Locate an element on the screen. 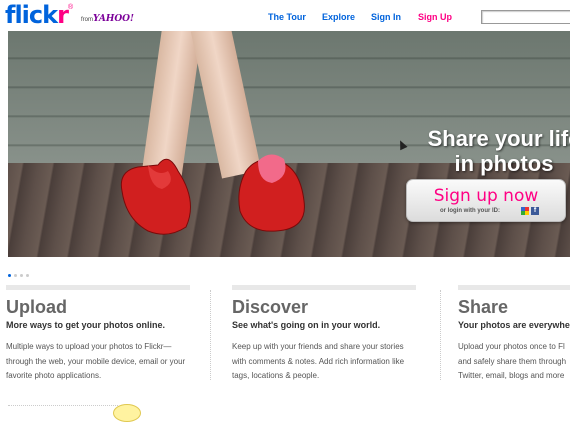 The width and height of the screenshot is (570, 422). logo-text-flick: flick is located at coordinates (31, 15).